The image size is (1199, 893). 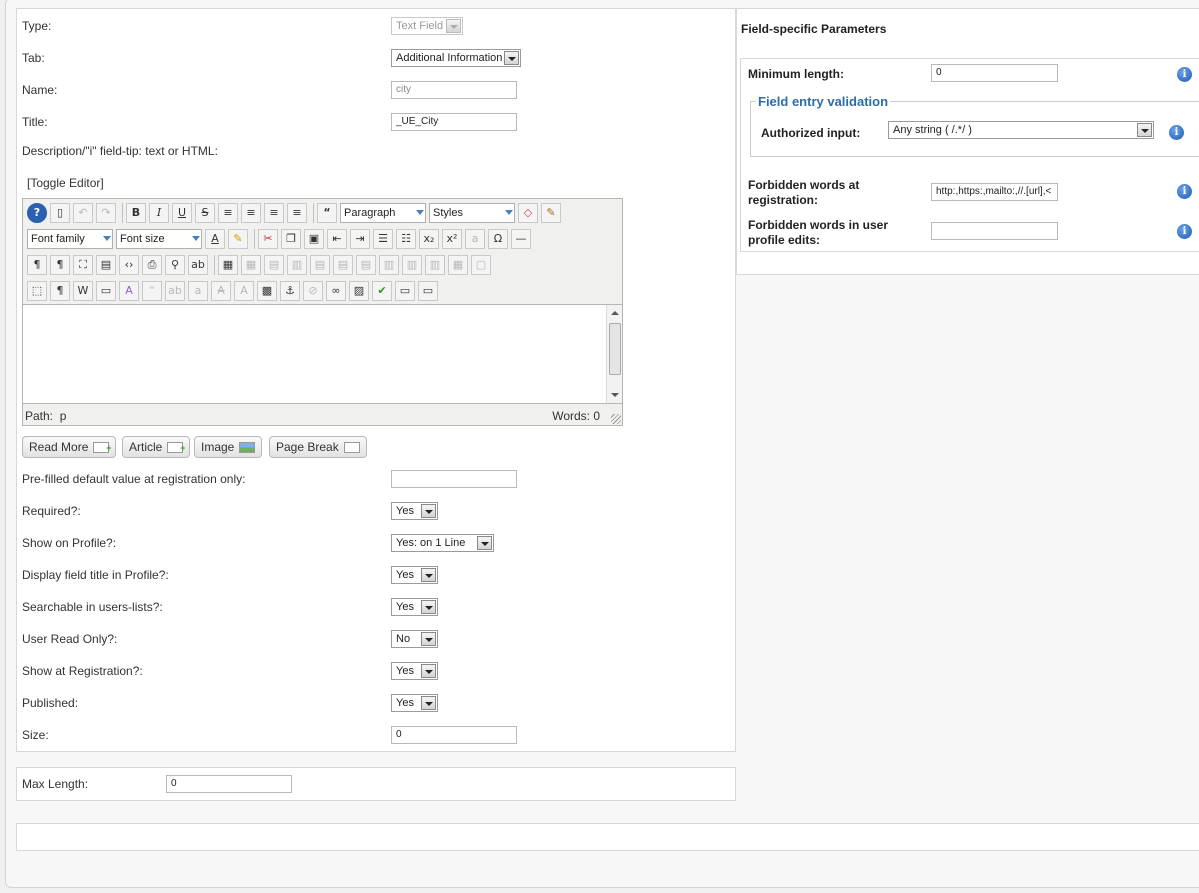 What do you see at coordinates (228, 265) in the screenshot?
I see `insert-table-icon: ▦` at bounding box center [228, 265].